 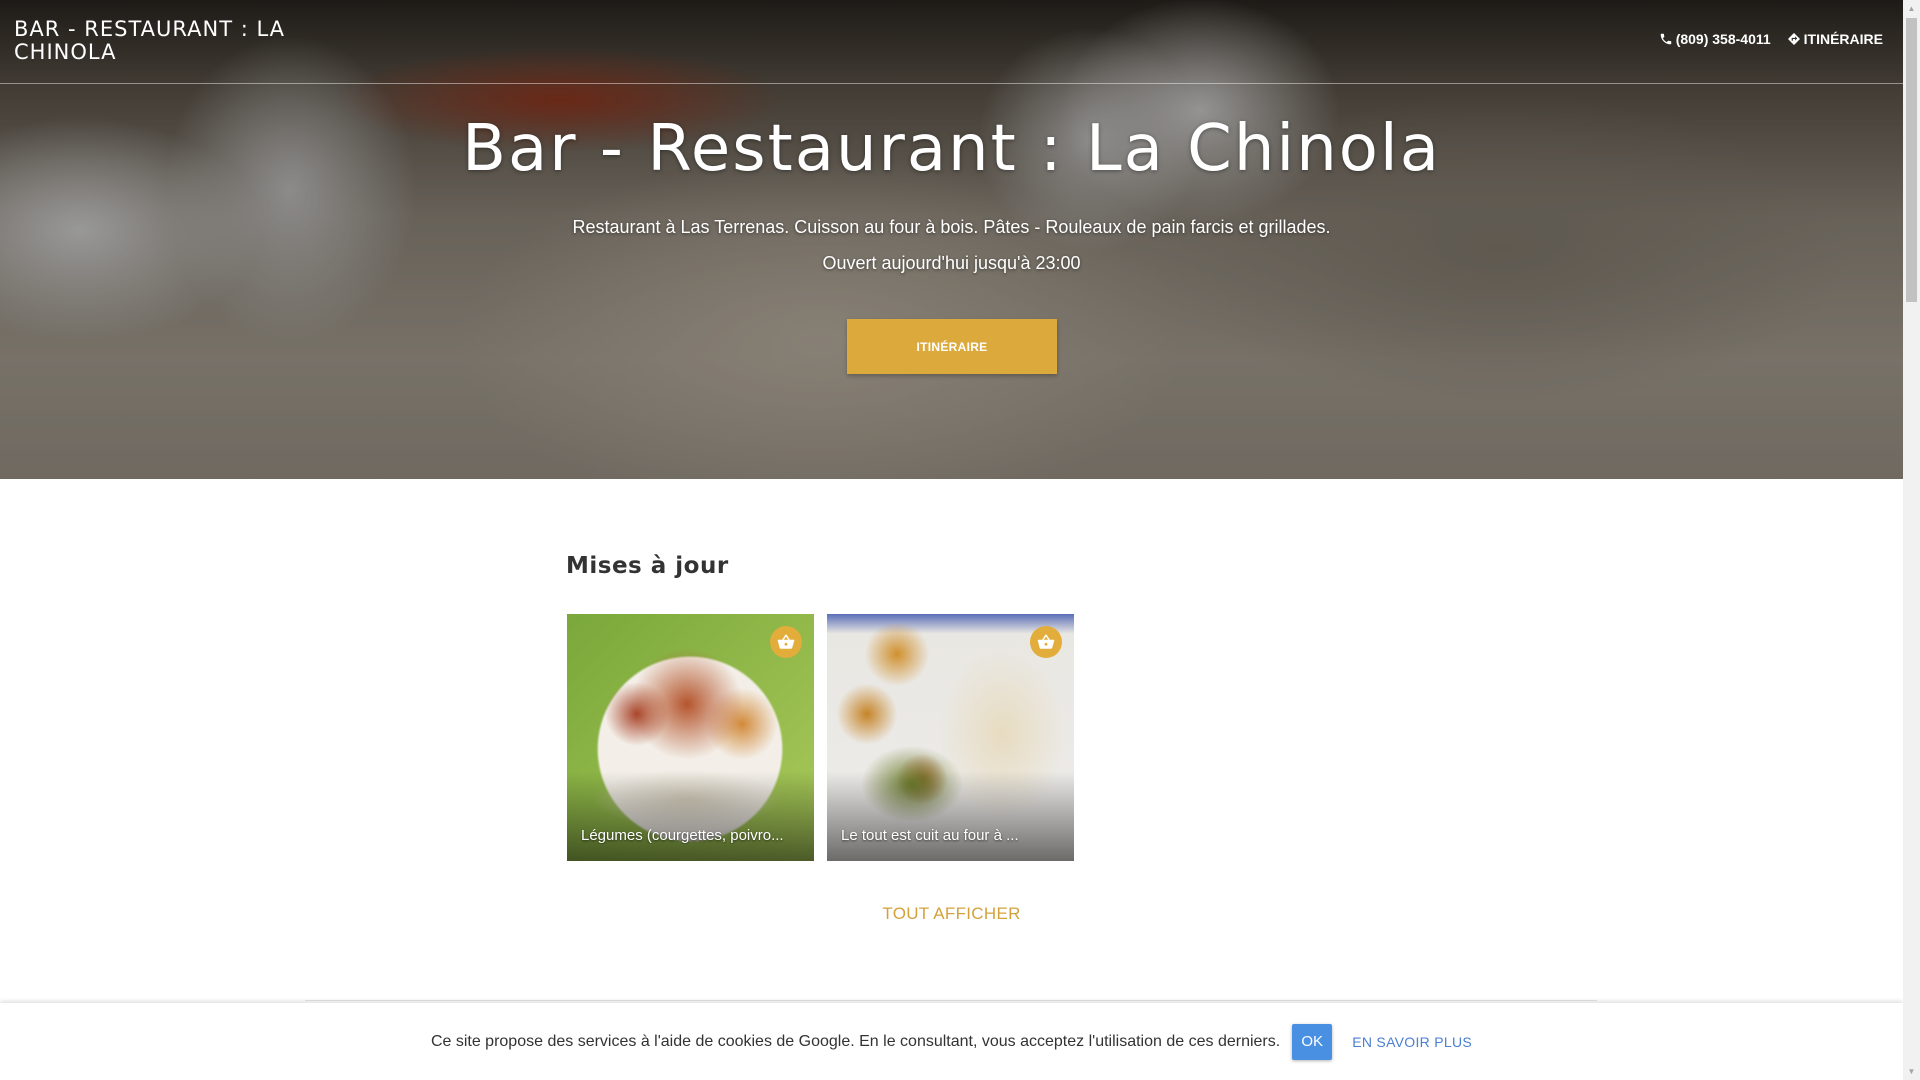 I want to click on directions-button: ITINÉRAIRE, so click(x=952, y=346).